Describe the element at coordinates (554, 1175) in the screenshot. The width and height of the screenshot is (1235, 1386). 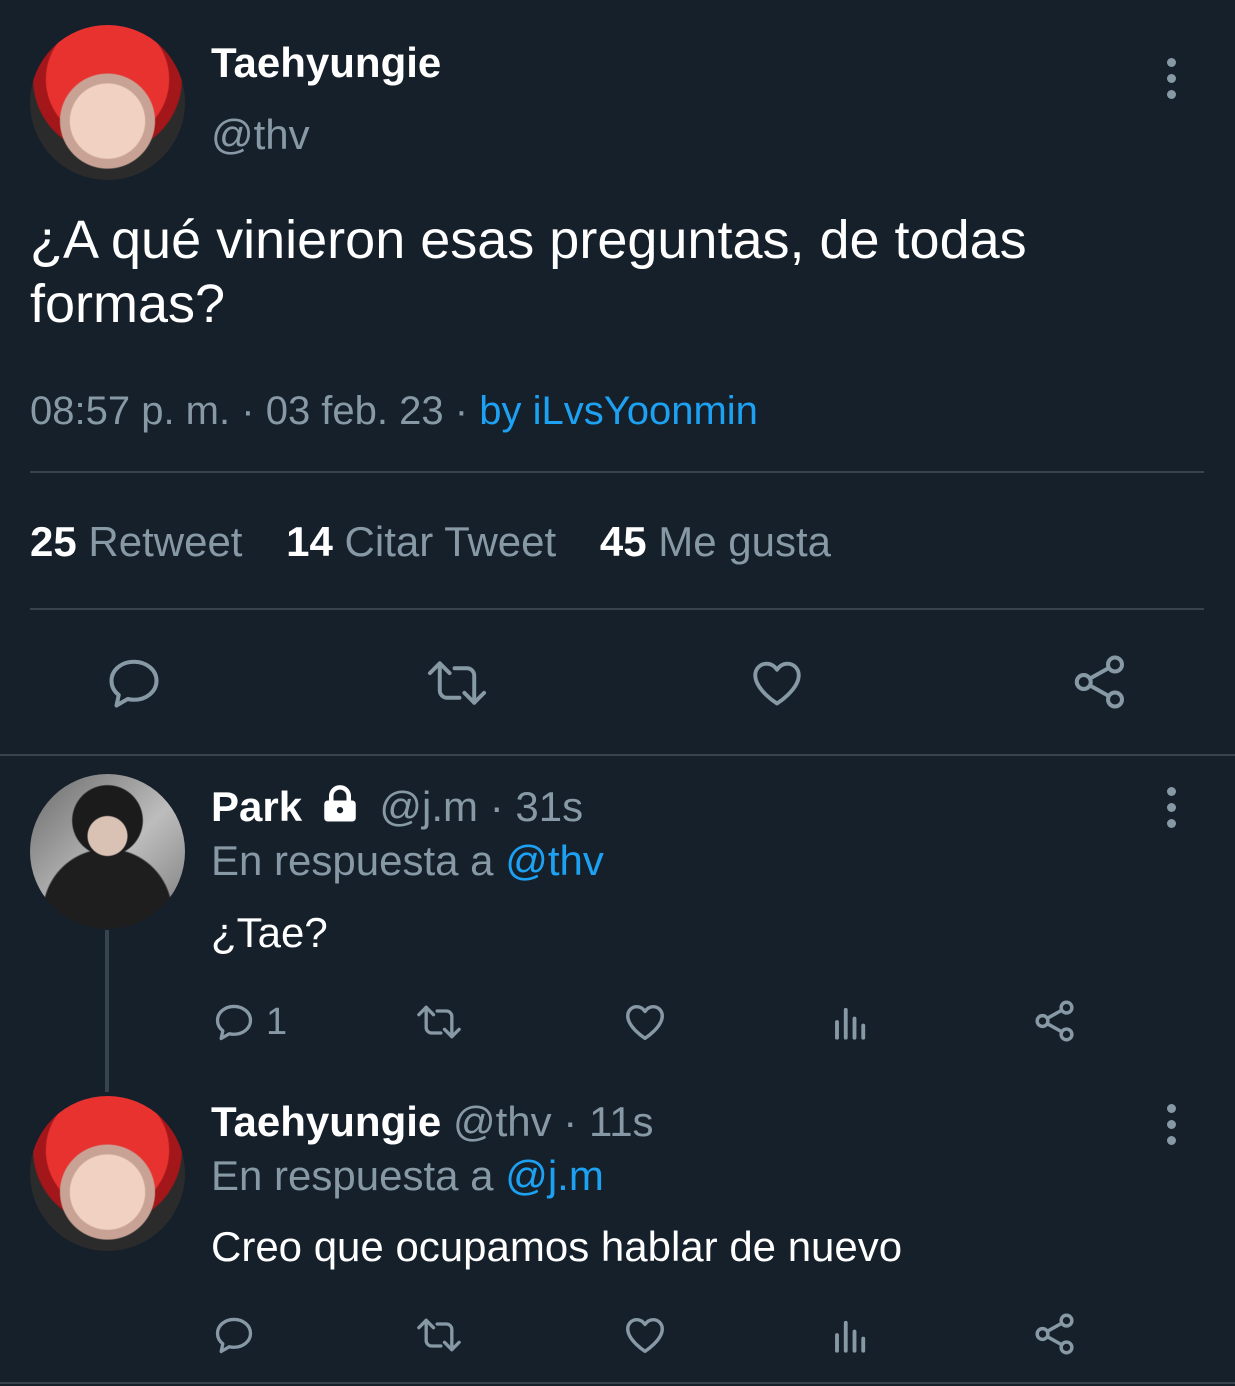
I see `replying-to-handle: @j.m` at that location.